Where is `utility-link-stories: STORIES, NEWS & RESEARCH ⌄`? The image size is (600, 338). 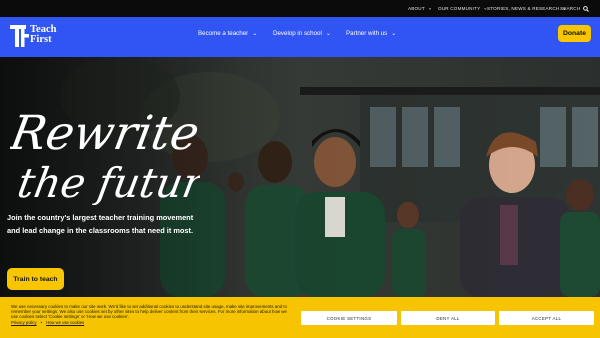 utility-link-stories: STORIES, NEWS & RESEARCH ⌄ is located at coordinates (527, 8).